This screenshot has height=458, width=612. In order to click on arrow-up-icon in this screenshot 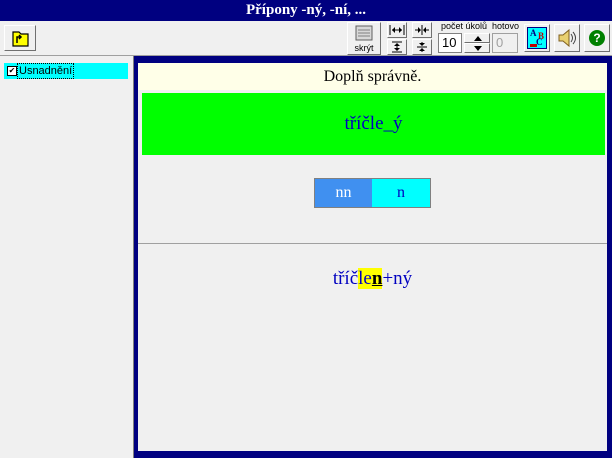, I will do `click(478, 38)`.